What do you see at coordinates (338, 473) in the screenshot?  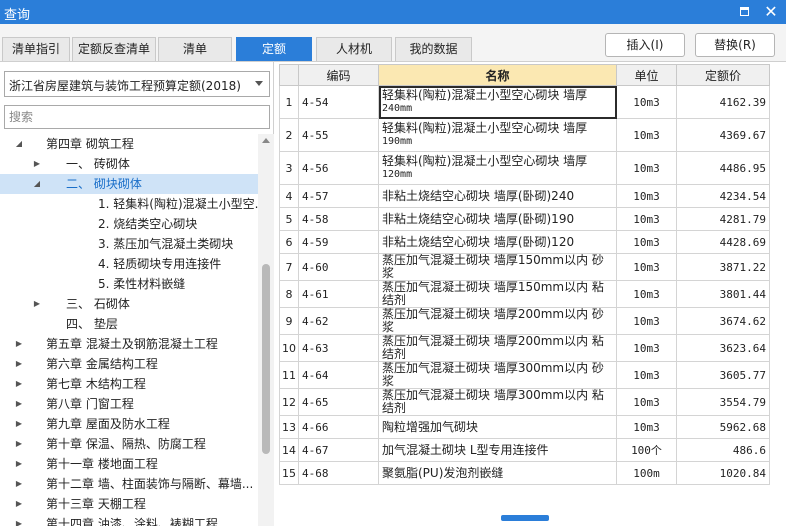 I see `code-cell: 4-68` at bounding box center [338, 473].